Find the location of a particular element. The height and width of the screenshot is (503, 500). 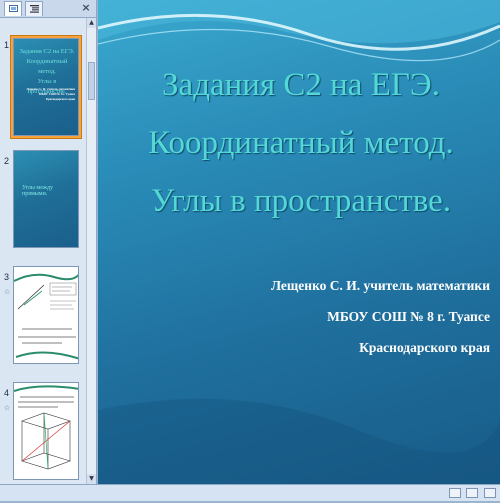

slide-number: 3 is located at coordinates (7, 277).